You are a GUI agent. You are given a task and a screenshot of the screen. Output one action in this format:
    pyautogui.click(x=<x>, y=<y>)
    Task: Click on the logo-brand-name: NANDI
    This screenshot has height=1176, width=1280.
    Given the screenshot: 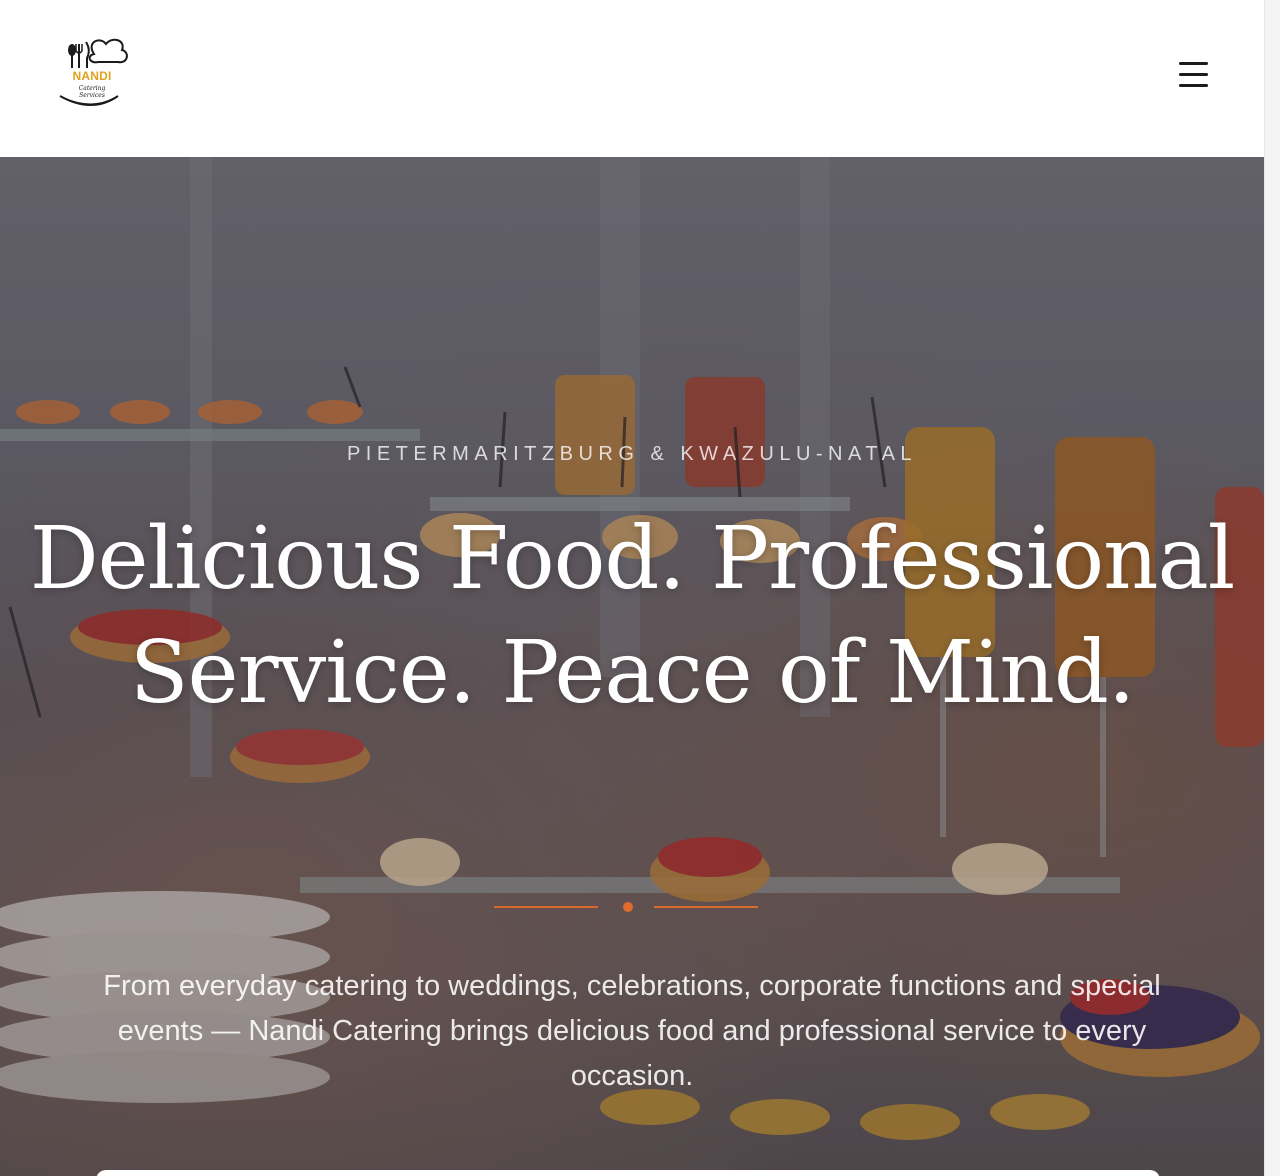 What is the action you would take?
    pyautogui.click(x=92, y=76)
    